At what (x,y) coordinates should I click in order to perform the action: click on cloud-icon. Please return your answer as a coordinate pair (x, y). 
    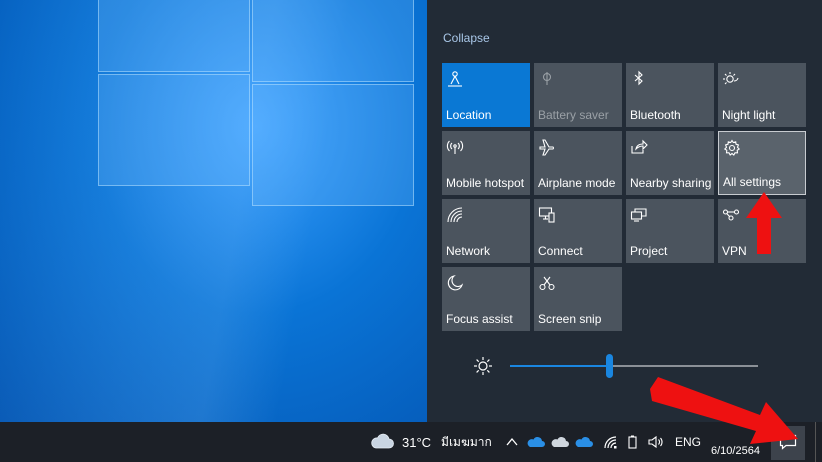
    Looking at the image, I should click on (382, 442).